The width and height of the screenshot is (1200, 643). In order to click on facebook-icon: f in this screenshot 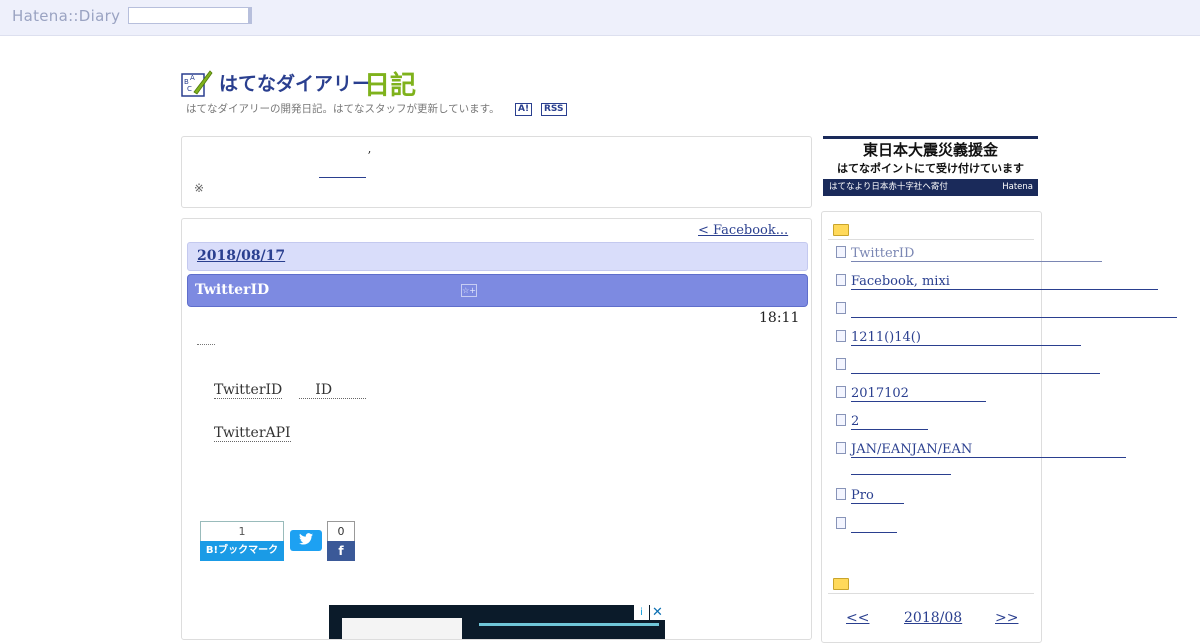, I will do `click(341, 551)`.